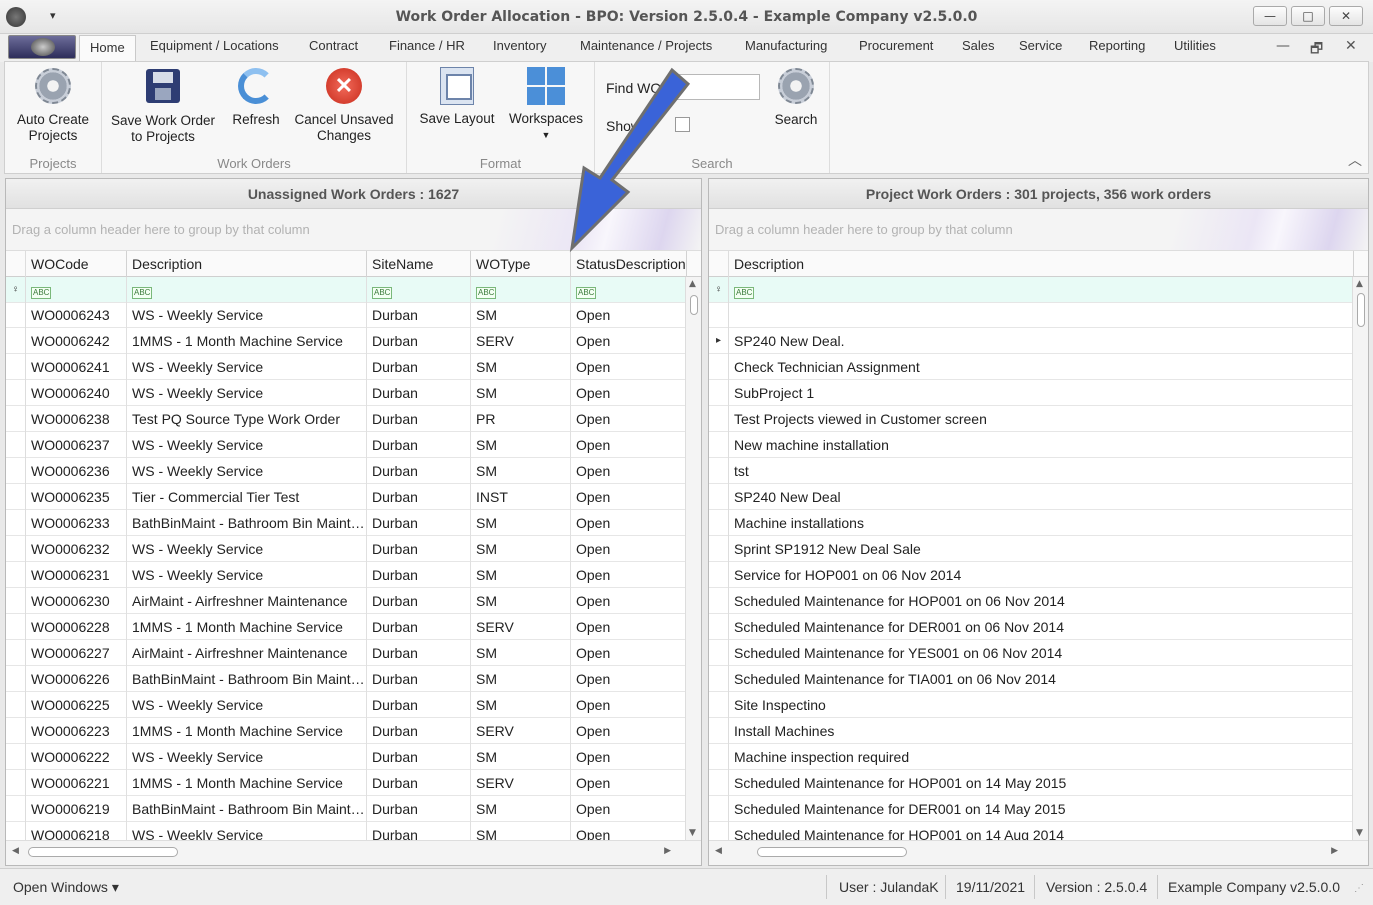  I want to click on cell-description: Machine installations, so click(1040, 523).